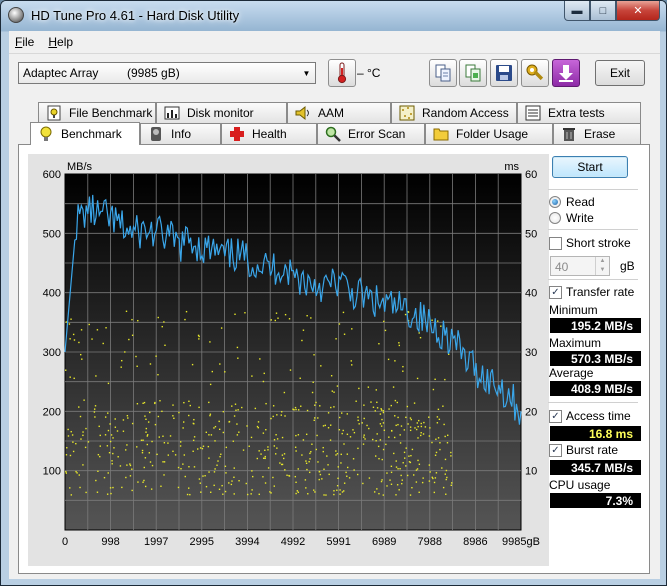 The height and width of the screenshot is (586, 667). What do you see at coordinates (24, 42) in the screenshot?
I see `menu-file: File` at bounding box center [24, 42].